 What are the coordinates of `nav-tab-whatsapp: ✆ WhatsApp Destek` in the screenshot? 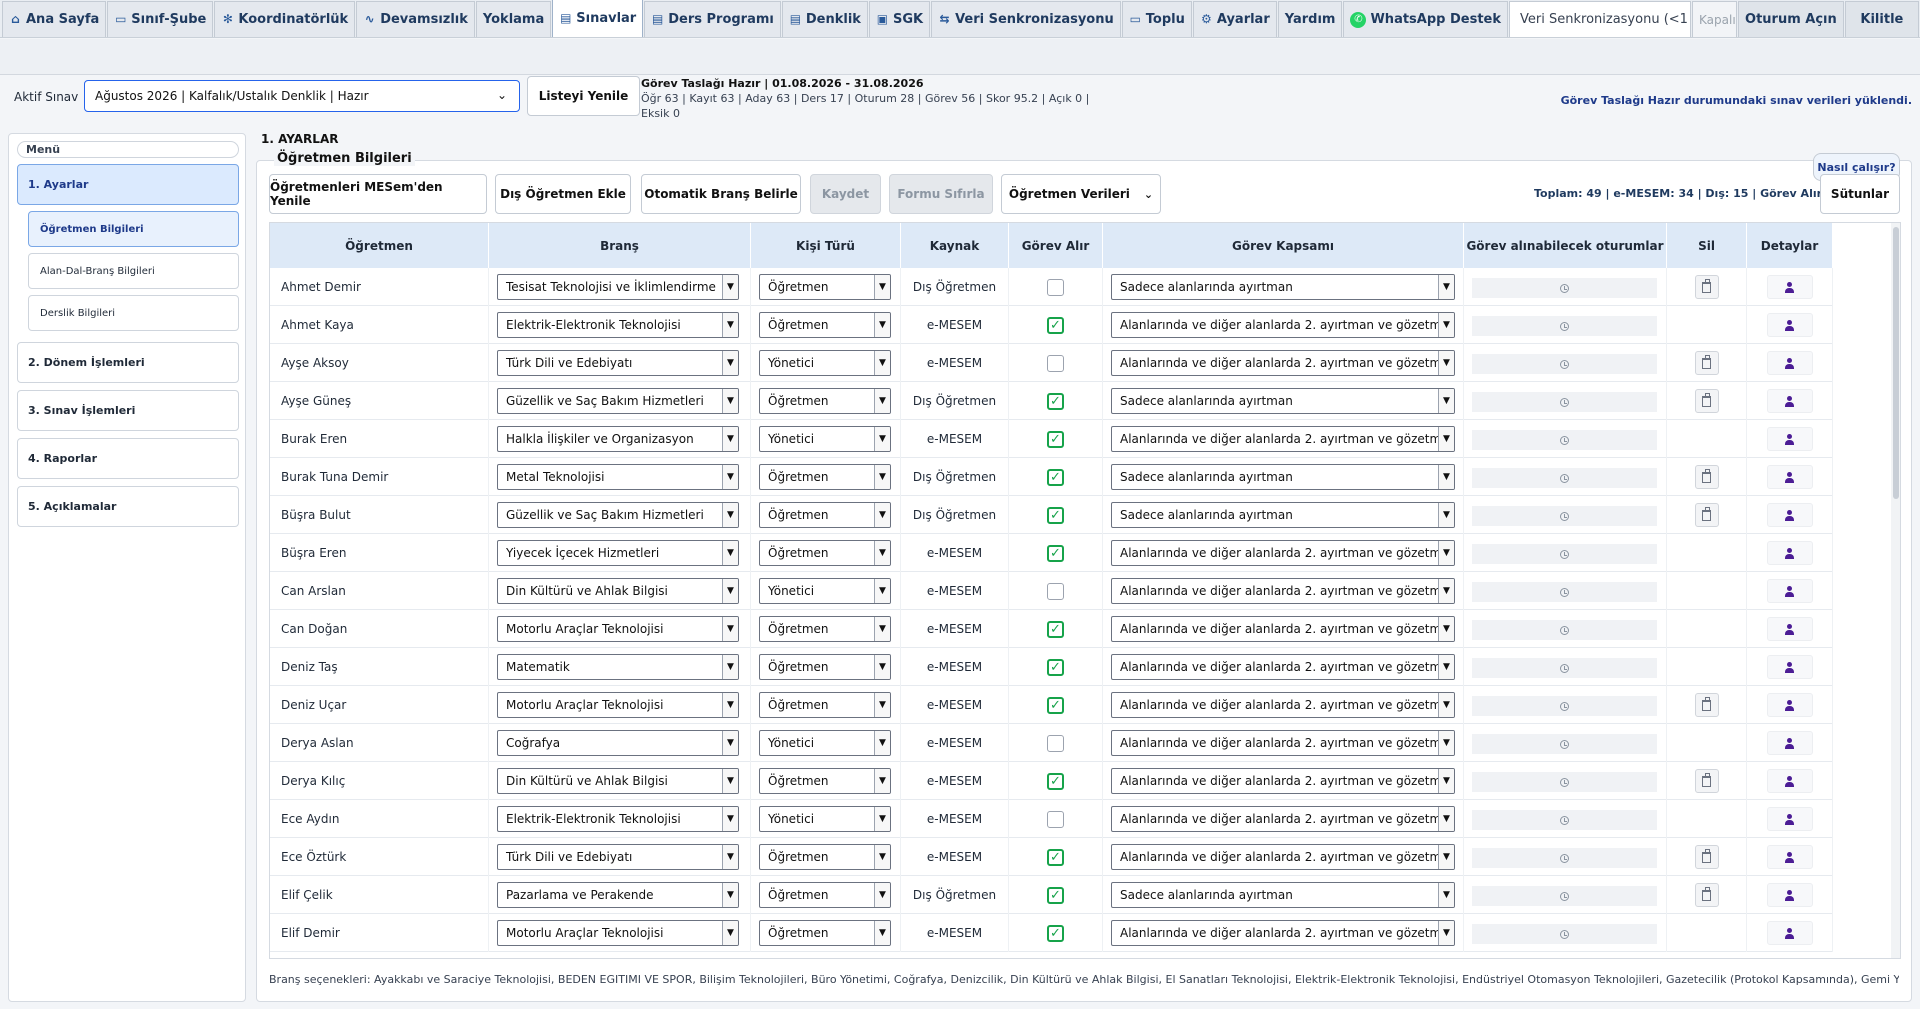 It's located at (1426, 19).